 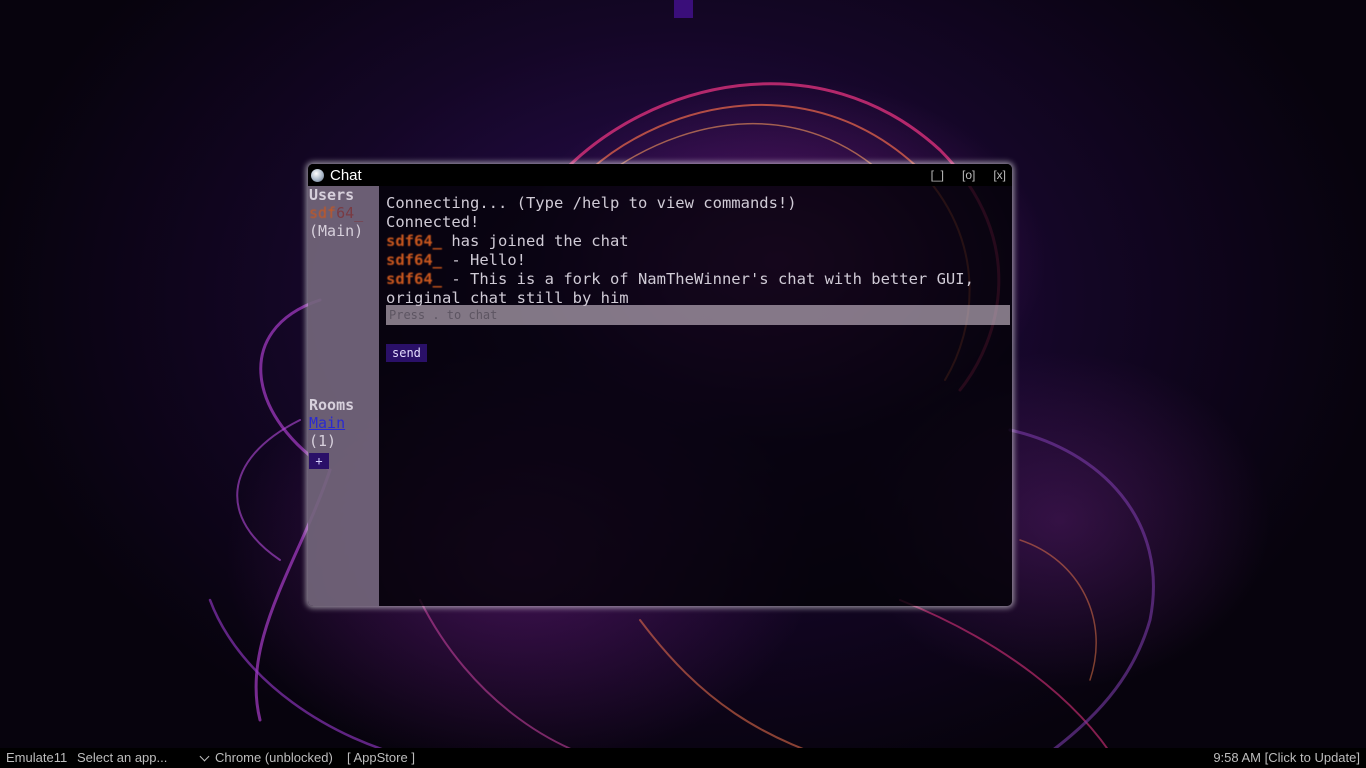 I want to click on message-line: sdf64_ has joined the chat, so click(x=697, y=241).